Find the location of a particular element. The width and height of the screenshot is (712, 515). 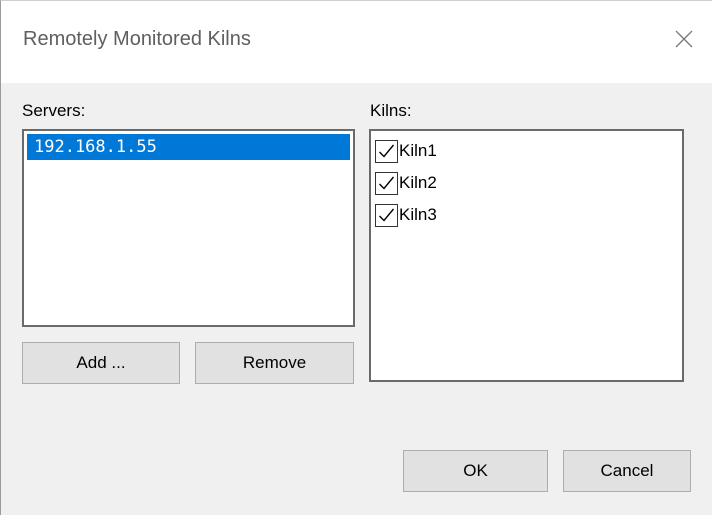

kiln3-checkbox is located at coordinates (386, 215).